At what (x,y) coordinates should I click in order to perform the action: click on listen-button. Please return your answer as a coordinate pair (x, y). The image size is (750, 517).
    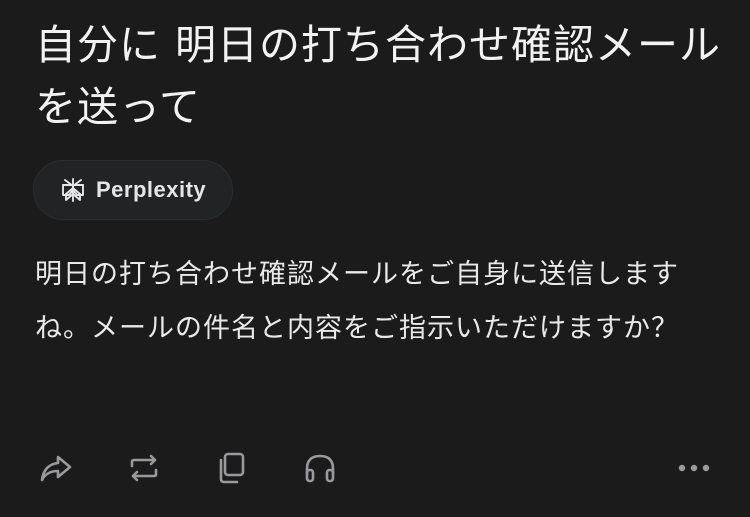
    Looking at the image, I should click on (320, 468).